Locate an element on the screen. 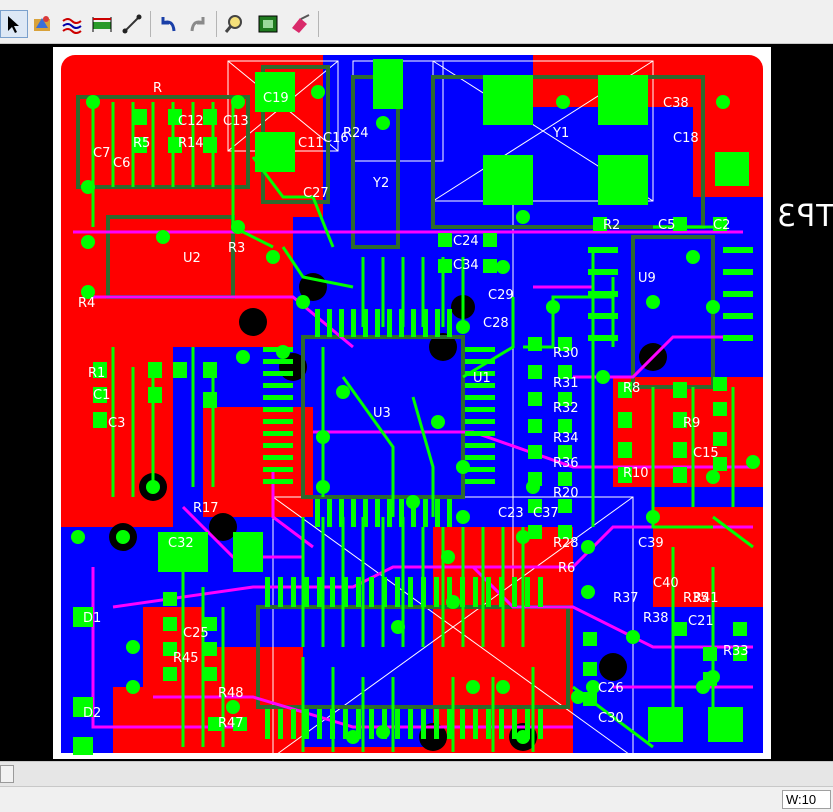 Image resolution: width=833 pixels, height=812 pixels. component-label: R37 is located at coordinates (626, 598).